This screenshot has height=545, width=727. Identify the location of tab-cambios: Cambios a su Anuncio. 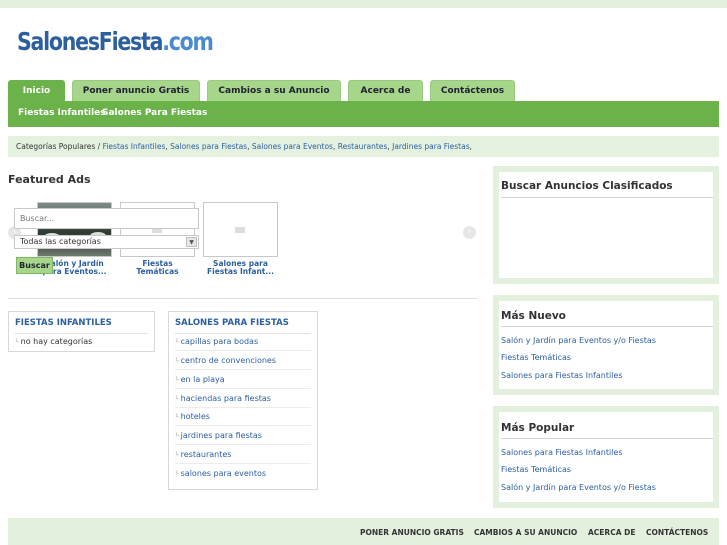
(274, 90).